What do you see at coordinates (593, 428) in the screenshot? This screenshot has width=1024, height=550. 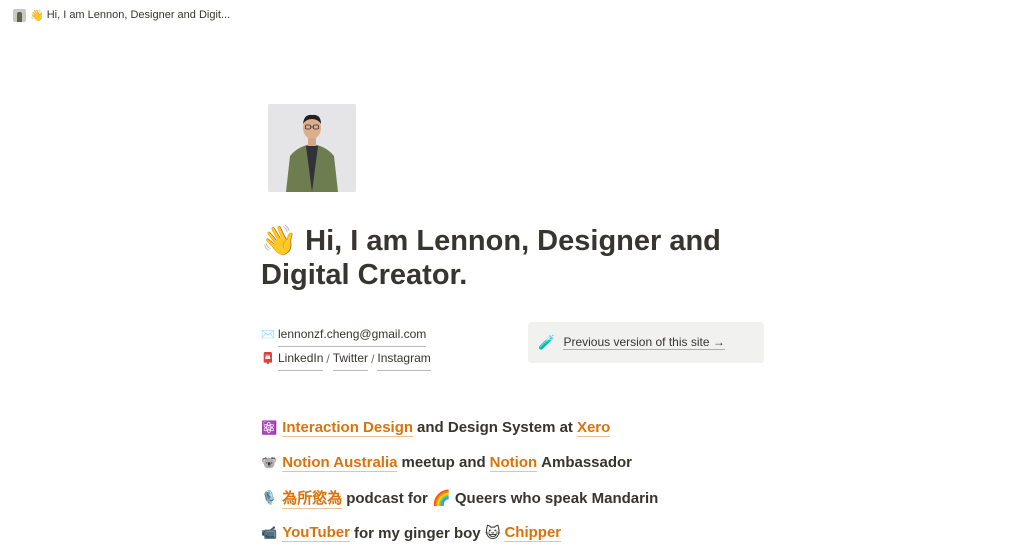 I see `xero-link: Xero` at bounding box center [593, 428].